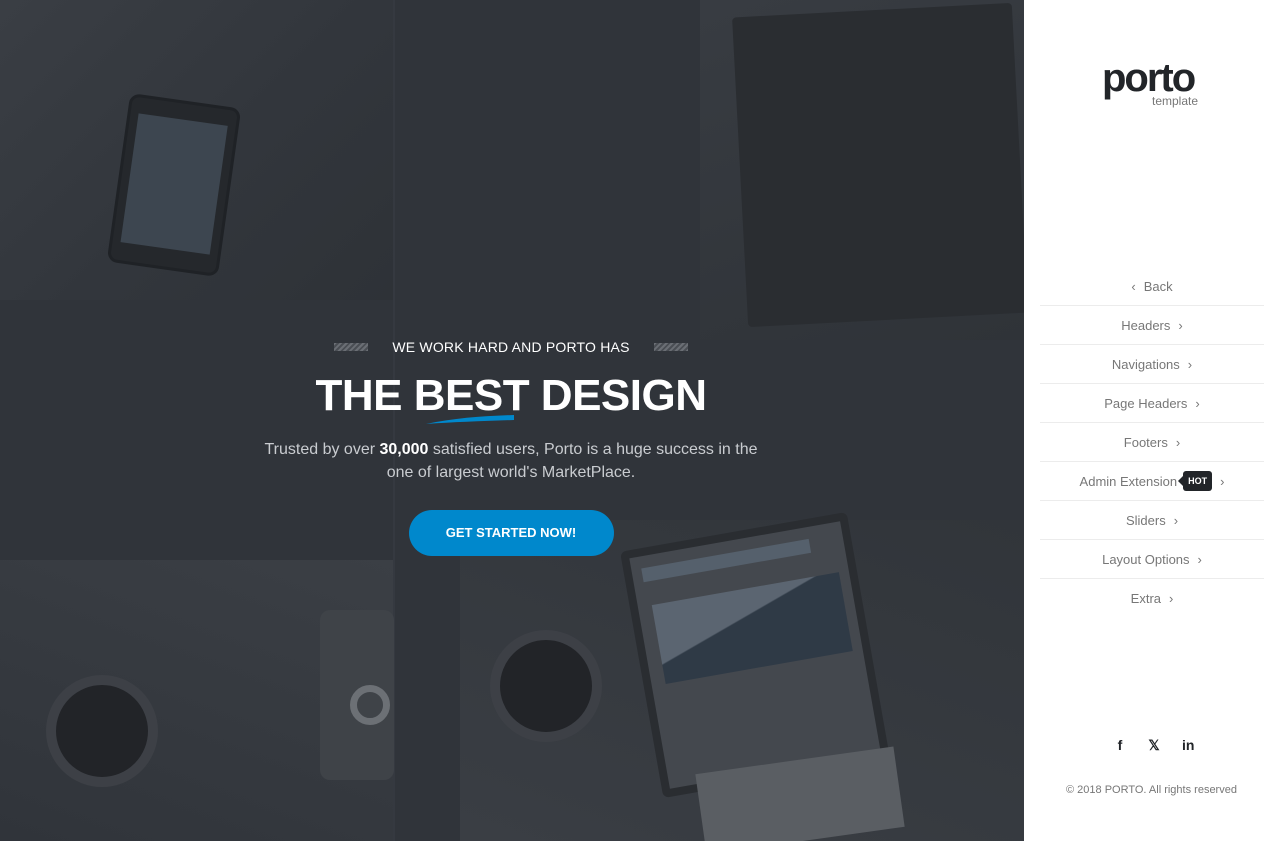 This screenshot has height=841, width=1279. What do you see at coordinates (1151, 790) in the screenshot?
I see `copyright-text: © 2018 PORTO. All rights reserved` at bounding box center [1151, 790].